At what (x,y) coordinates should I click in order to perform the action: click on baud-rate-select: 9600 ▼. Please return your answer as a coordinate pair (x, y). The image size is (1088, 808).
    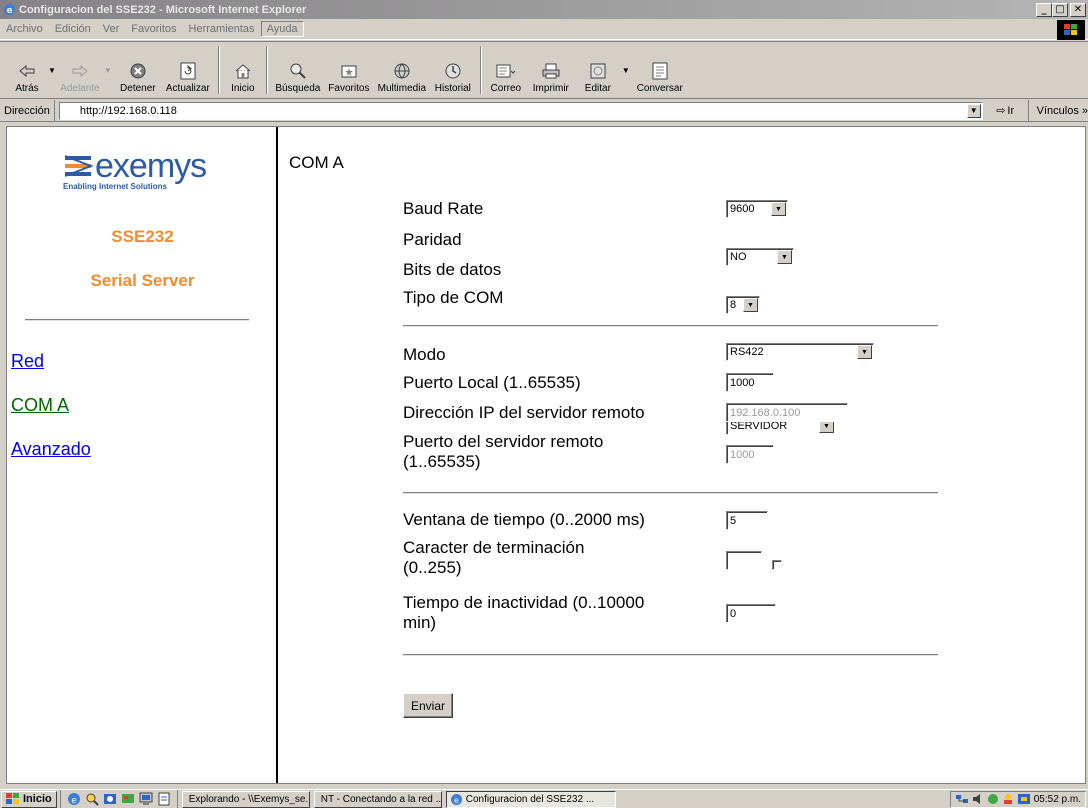
    Looking at the image, I should click on (757, 209).